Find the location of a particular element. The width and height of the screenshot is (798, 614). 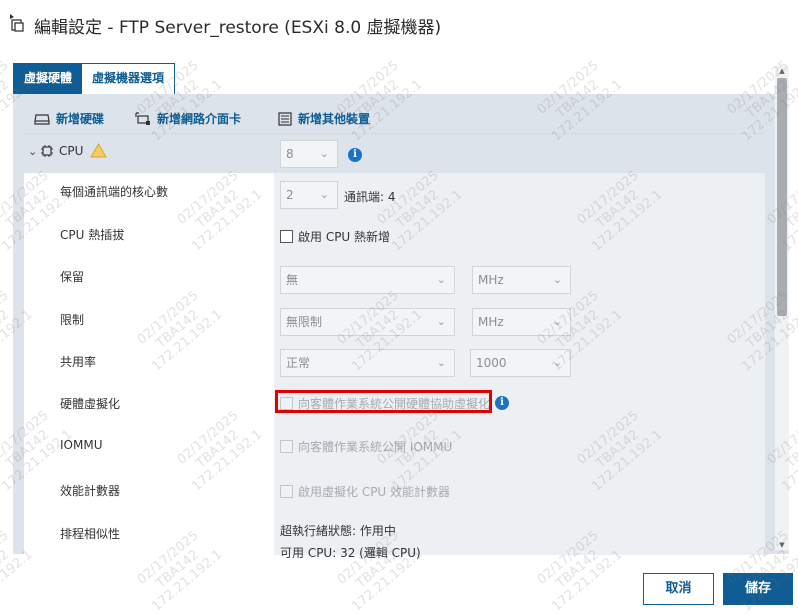

limit-select: 無限制 ⌄ is located at coordinates (367, 322).